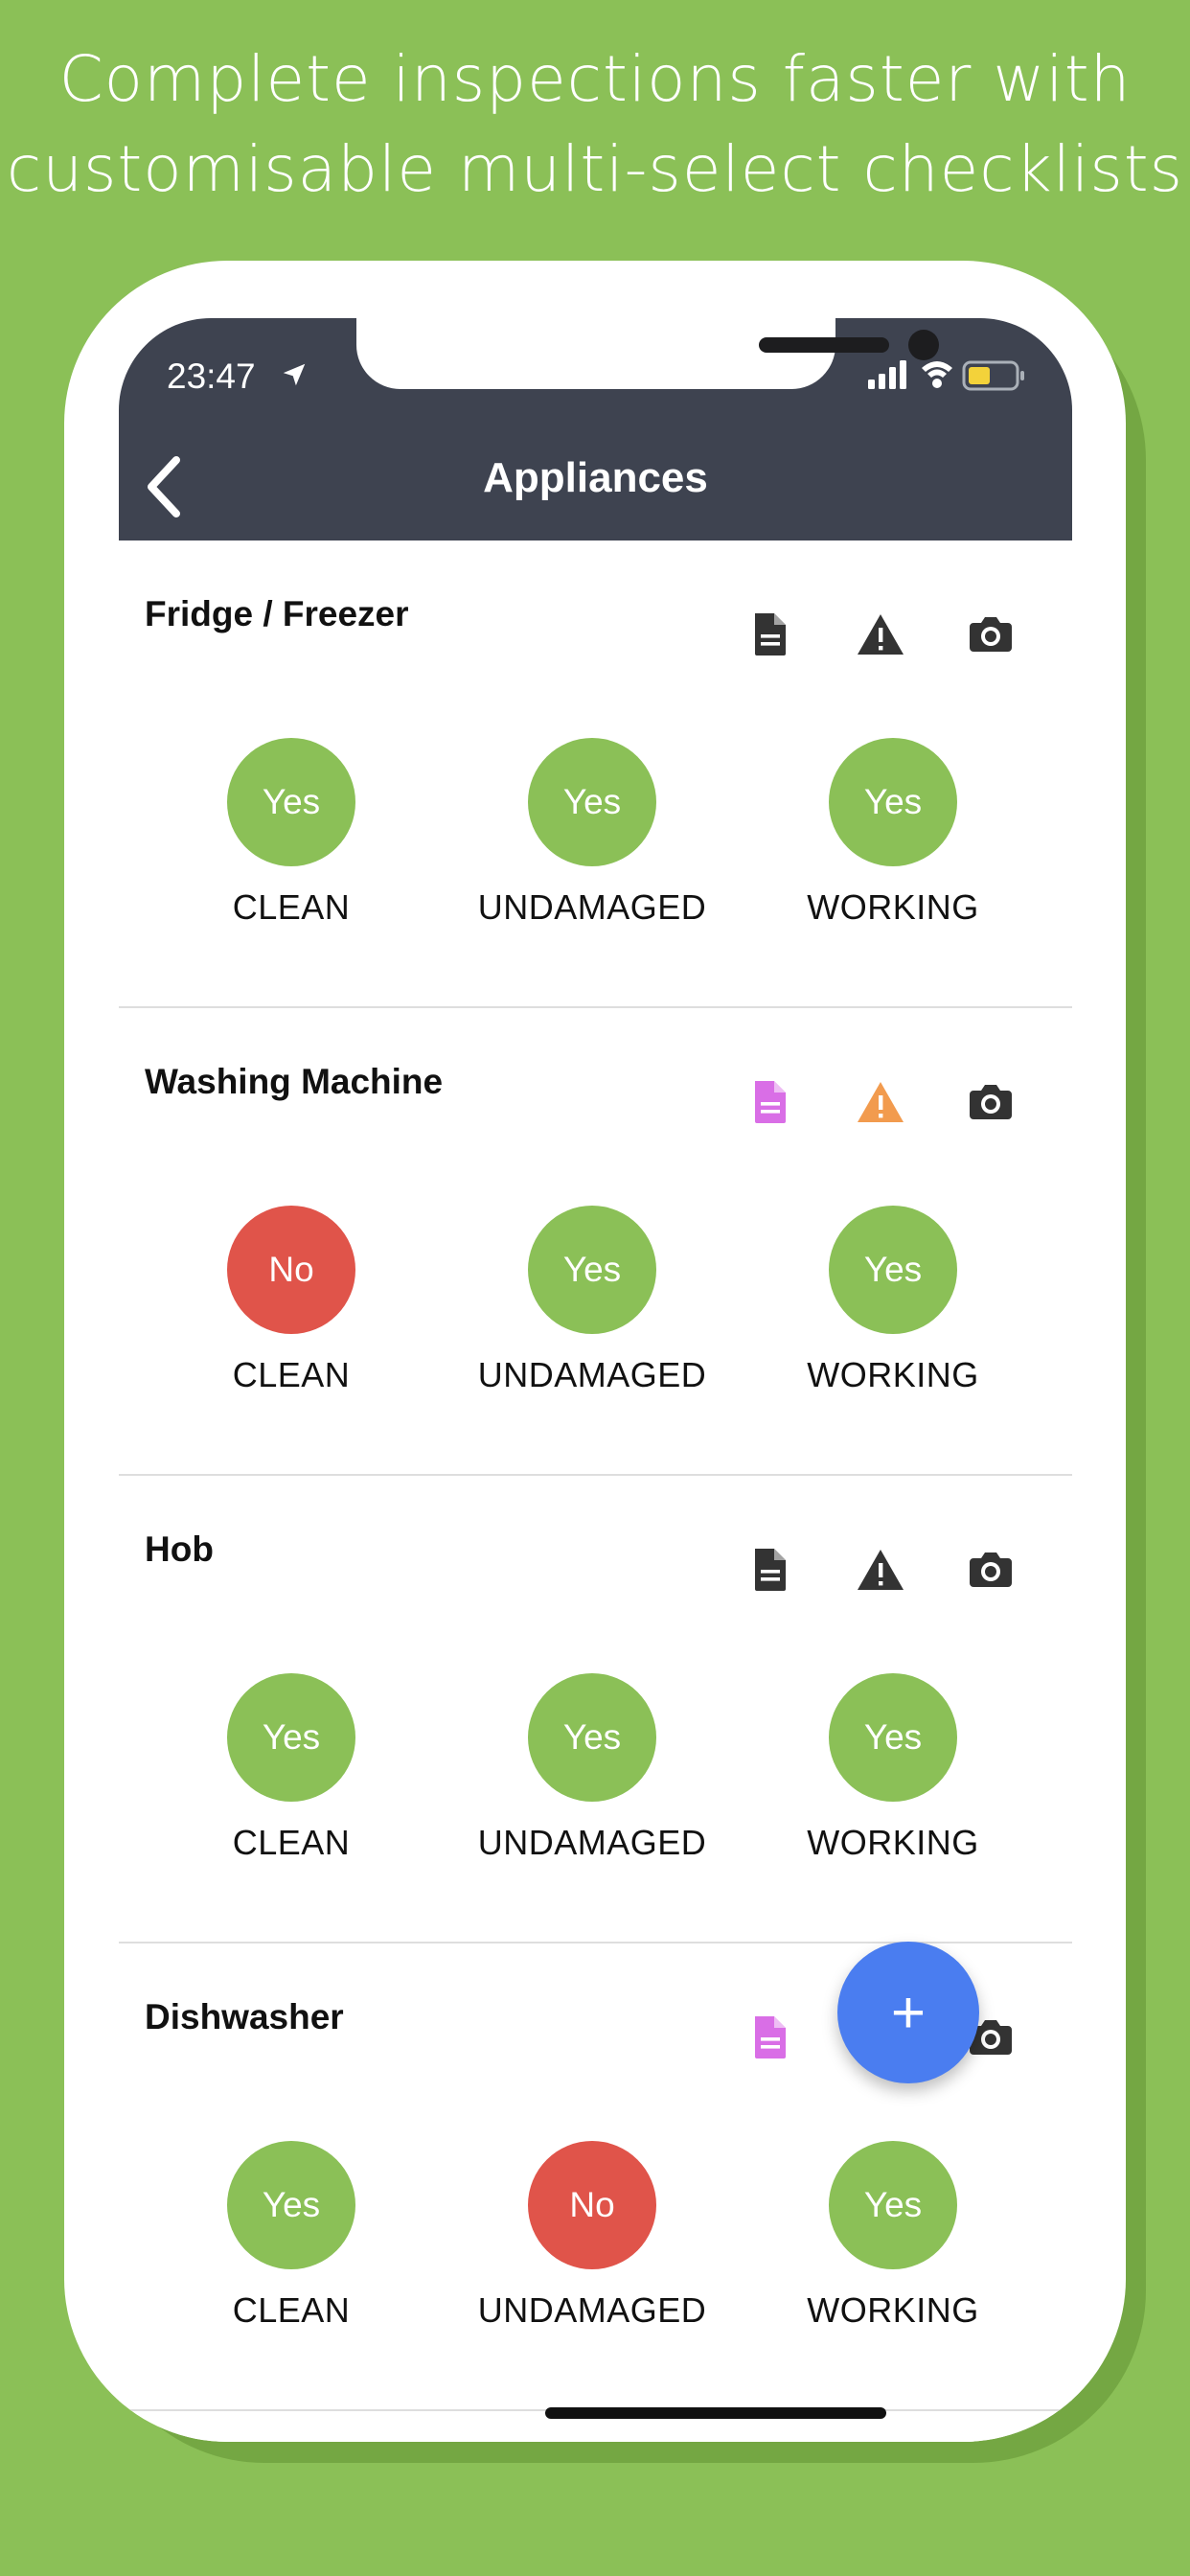  Describe the element at coordinates (993, 375) in the screenshot. I see `battery-icon` at that location.